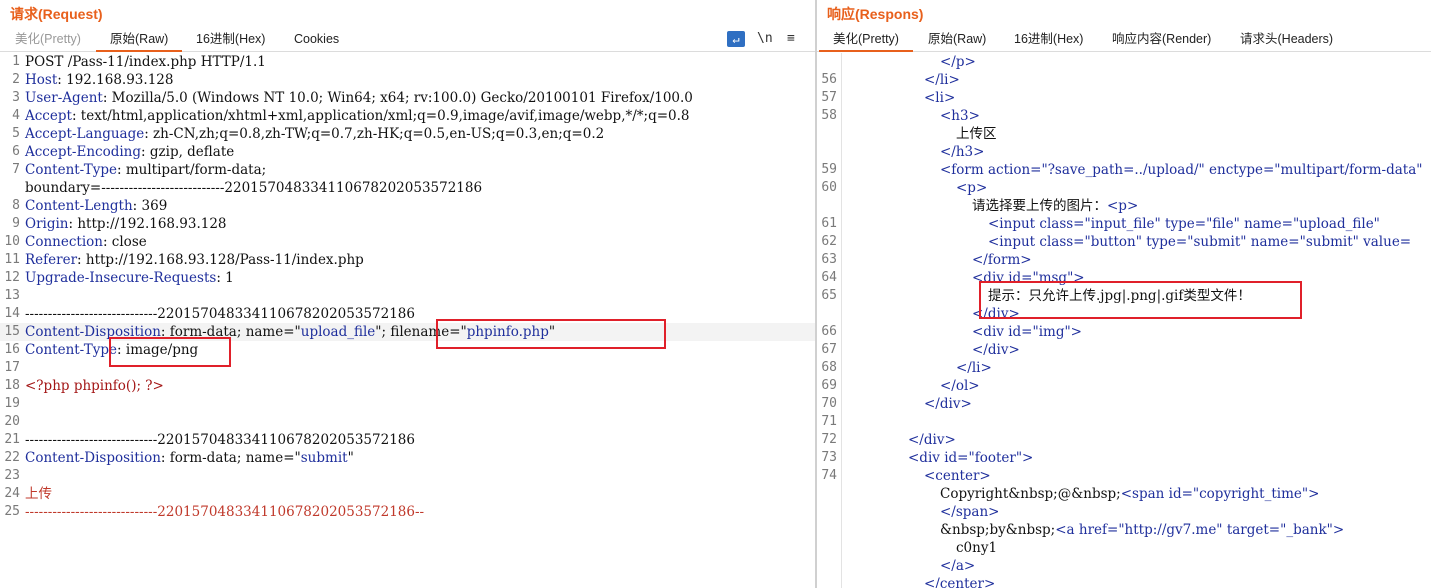  Describe the element at coordinates (1336, 224) in the screenshot. I see `code-token: "upload_file"` at that location.